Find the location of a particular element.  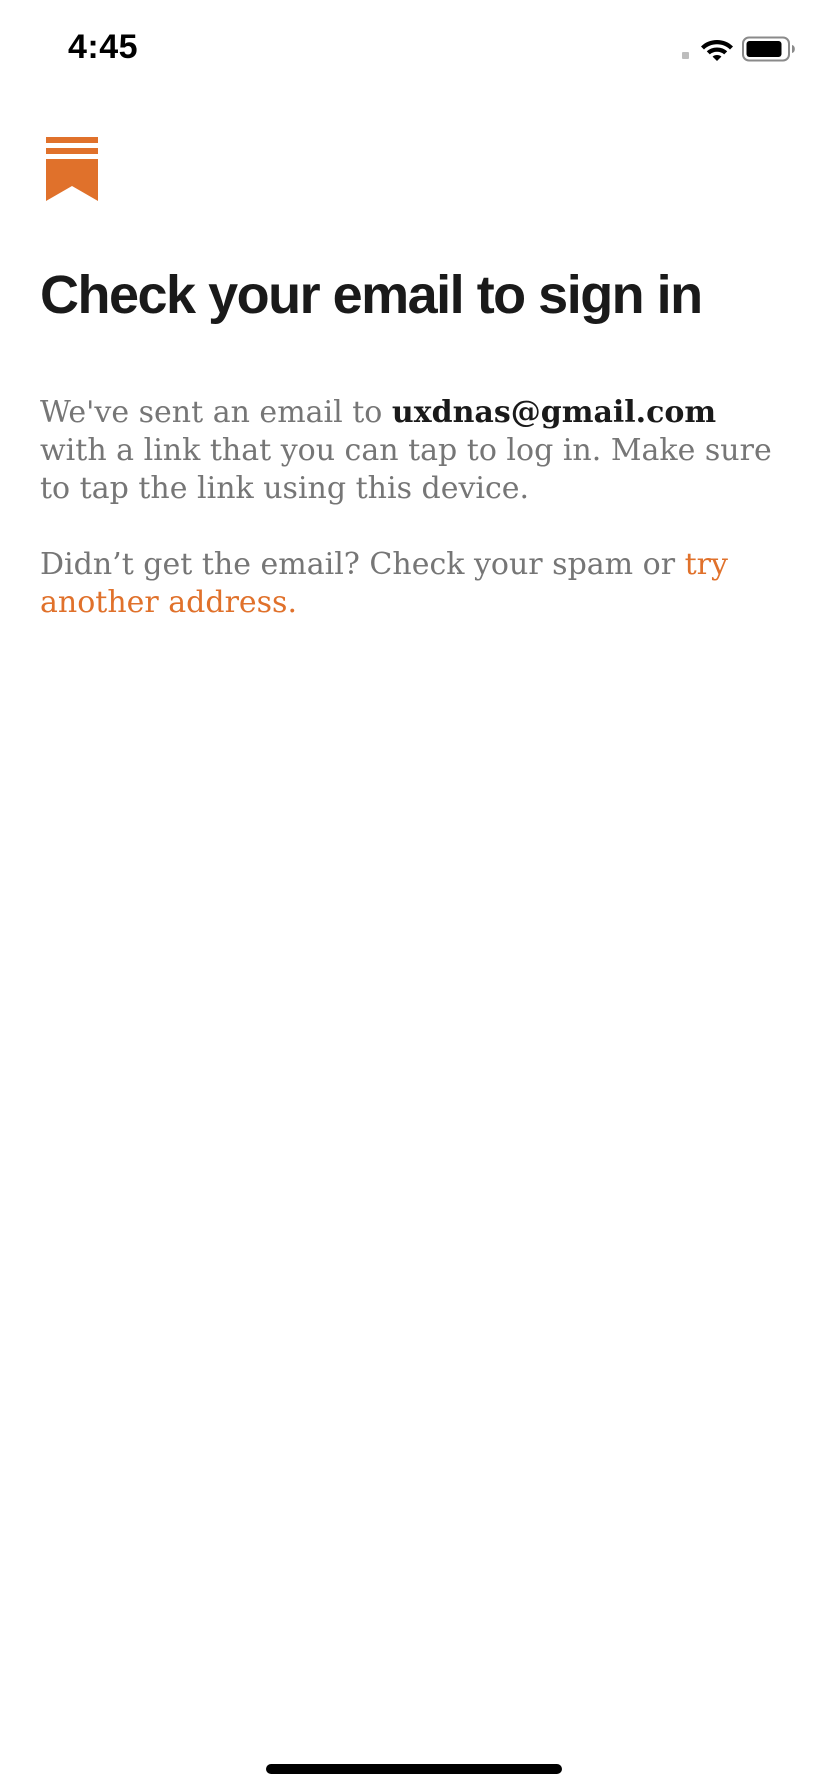

home-indicator is located at coordinates (414, 1769).